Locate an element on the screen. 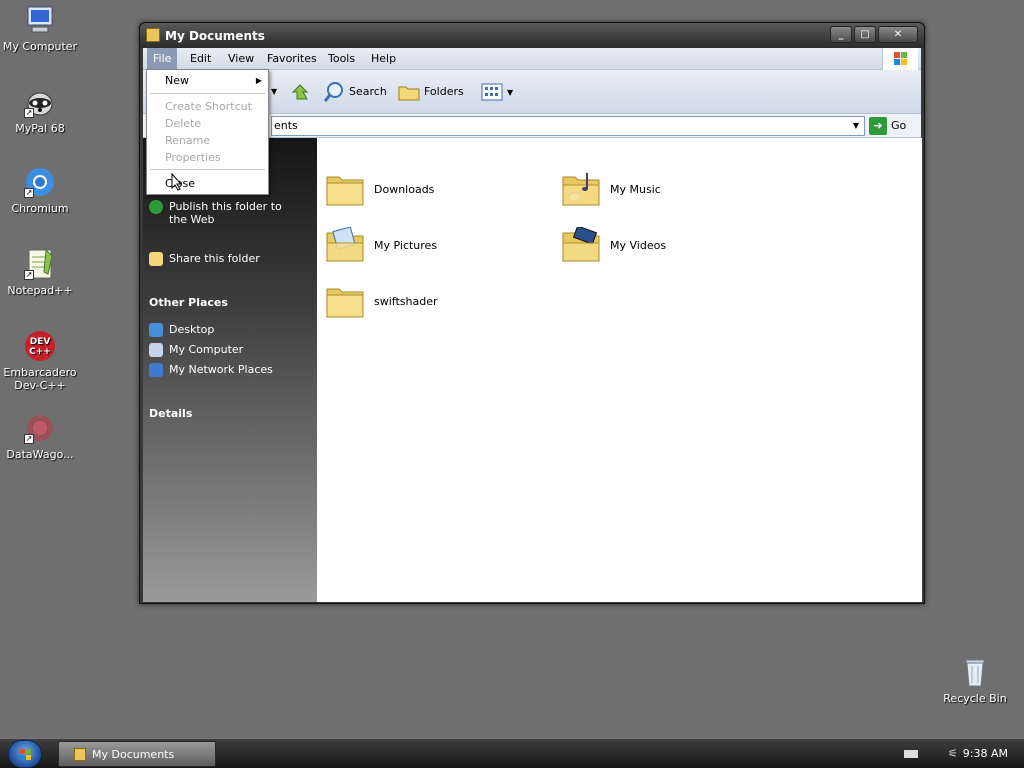 This screenshot has width=1024, height=768. desktop-icon-chromium: ↗ Chromium is located at coordinates (40, 190).